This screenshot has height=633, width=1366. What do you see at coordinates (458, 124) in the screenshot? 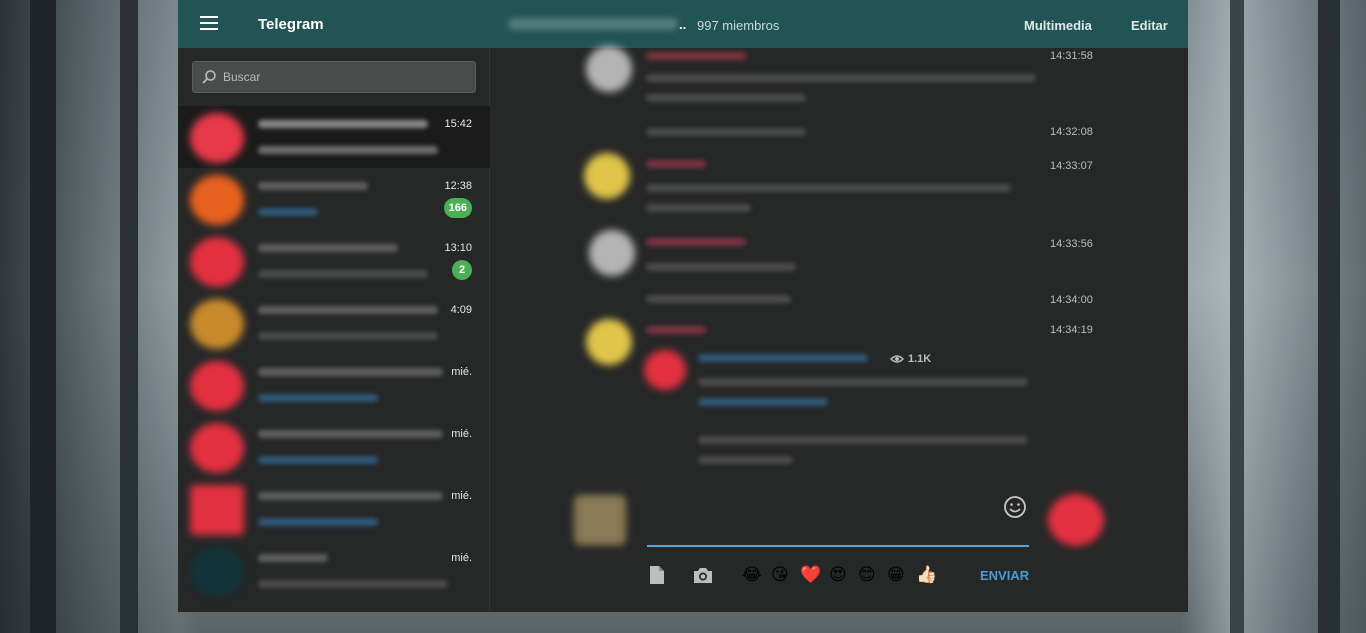
I see `chat-time: 15:42` at bounding box center [458, 124].